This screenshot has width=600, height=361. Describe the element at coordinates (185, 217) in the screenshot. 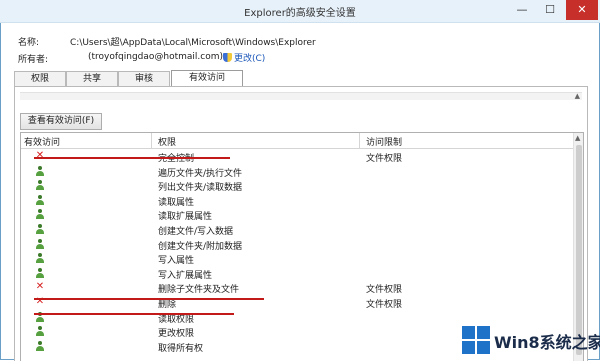

I see `permission-name: 读取扩展属性` at that location.